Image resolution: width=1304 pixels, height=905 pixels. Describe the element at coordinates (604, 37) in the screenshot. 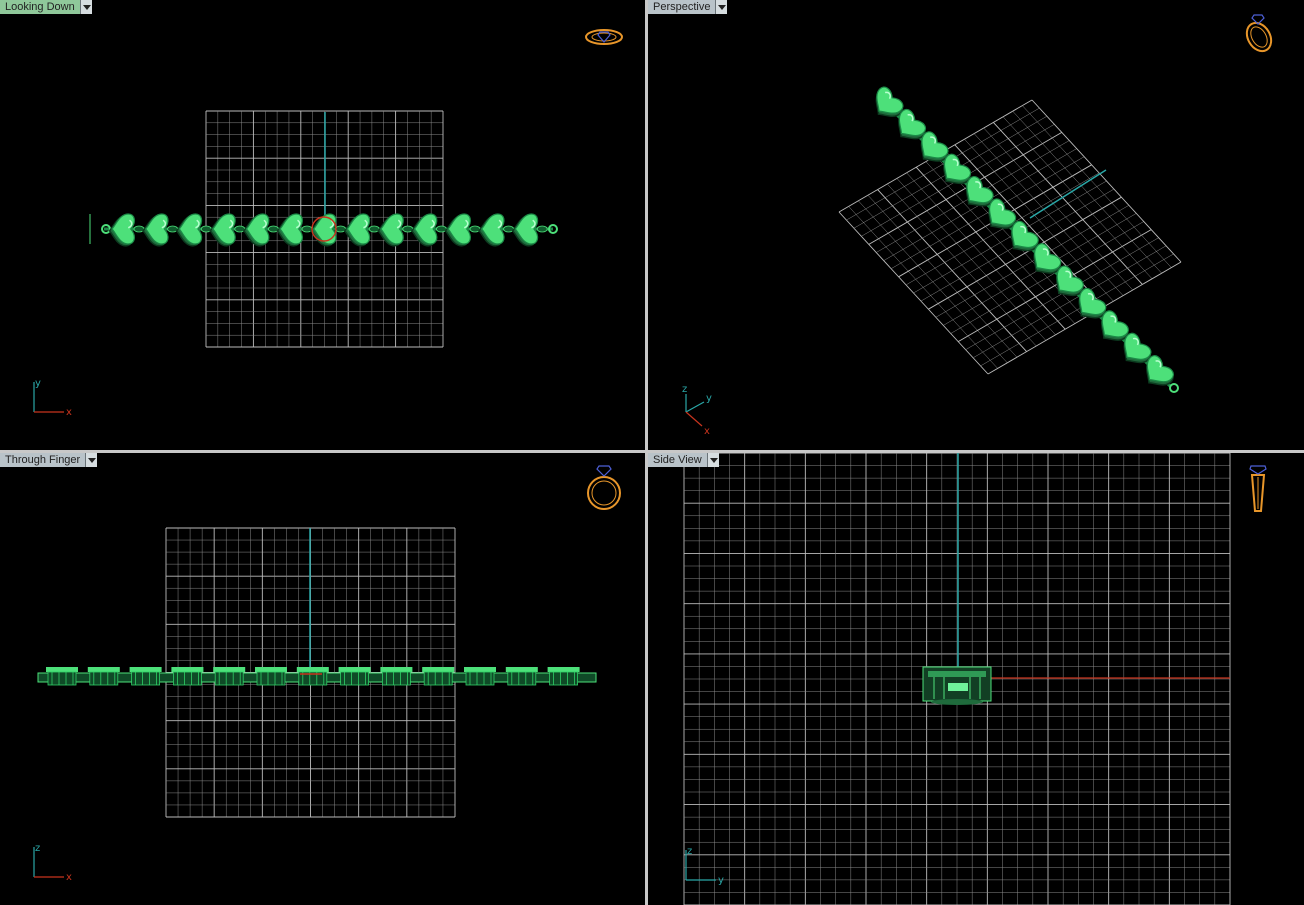

I see `ring-top-icon` at that location.